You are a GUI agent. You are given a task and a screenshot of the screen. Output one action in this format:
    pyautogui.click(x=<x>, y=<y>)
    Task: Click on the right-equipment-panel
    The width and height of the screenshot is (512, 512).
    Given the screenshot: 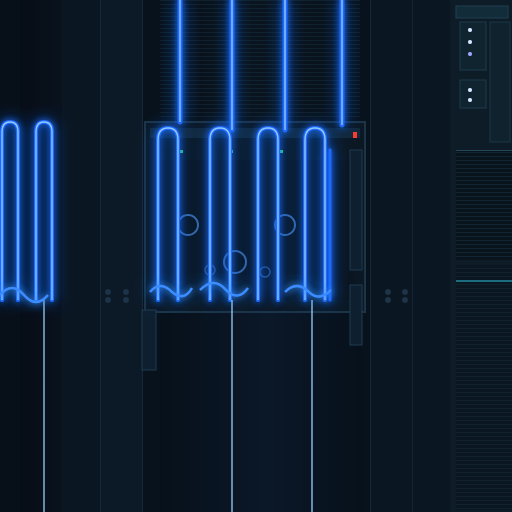 What is the action you would take?
    pyautogui.click(x=482, y=256)
    